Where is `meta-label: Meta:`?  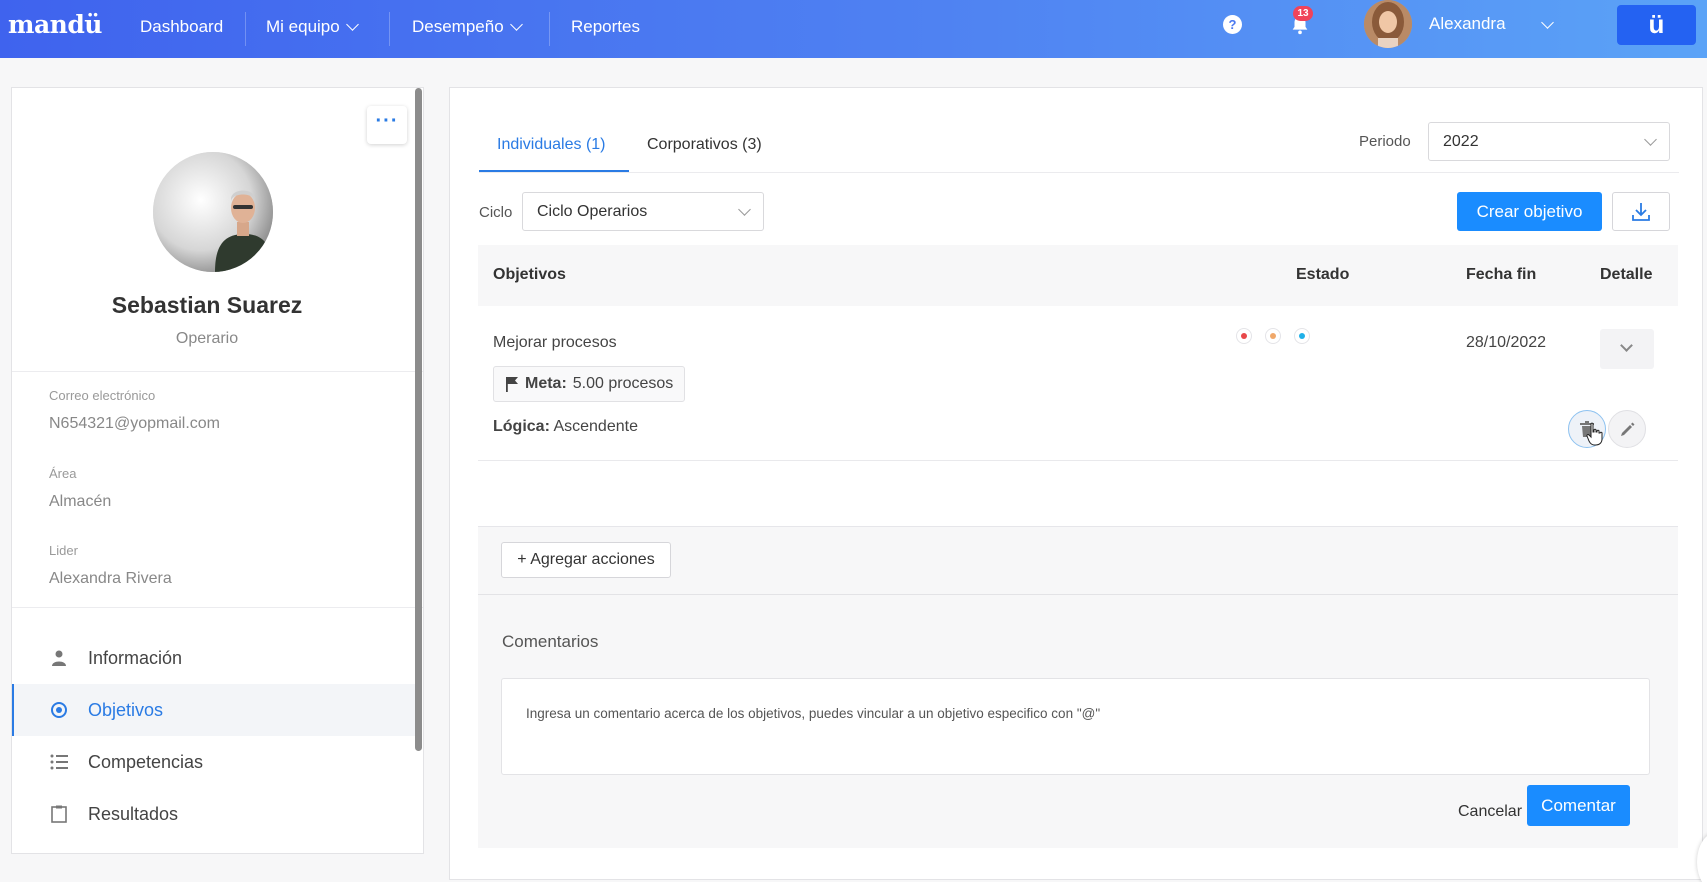
meta-label: Meta: is located at coordinates (546, 383).